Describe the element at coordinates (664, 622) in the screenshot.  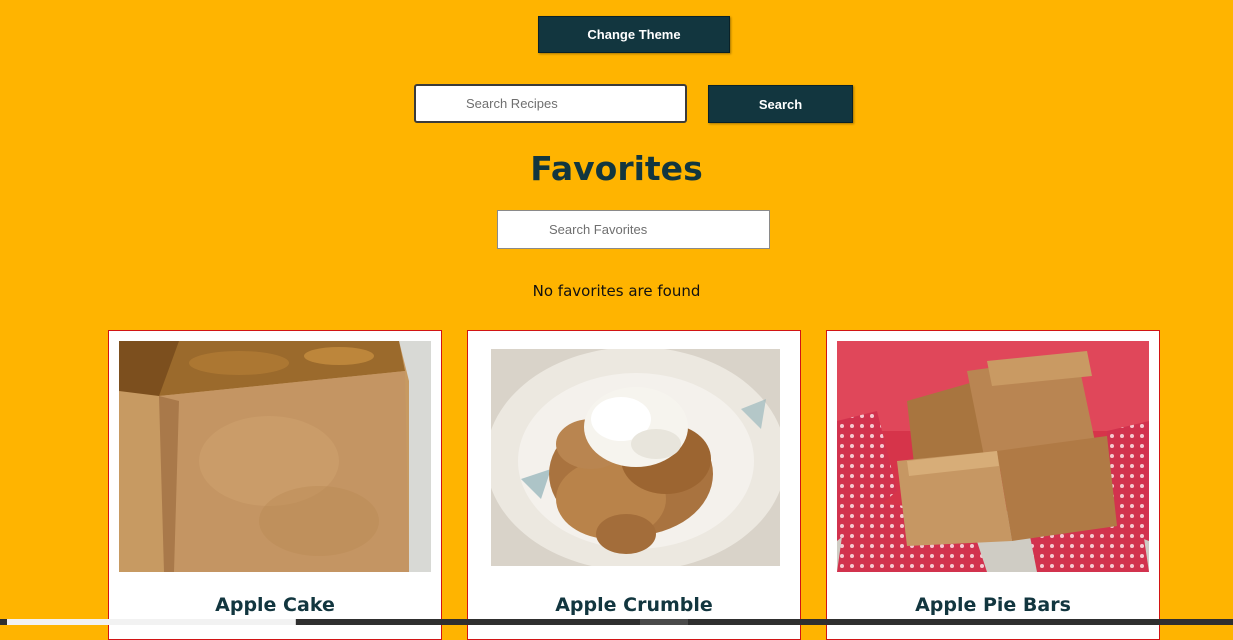
I see `taskbar-item` at that location.